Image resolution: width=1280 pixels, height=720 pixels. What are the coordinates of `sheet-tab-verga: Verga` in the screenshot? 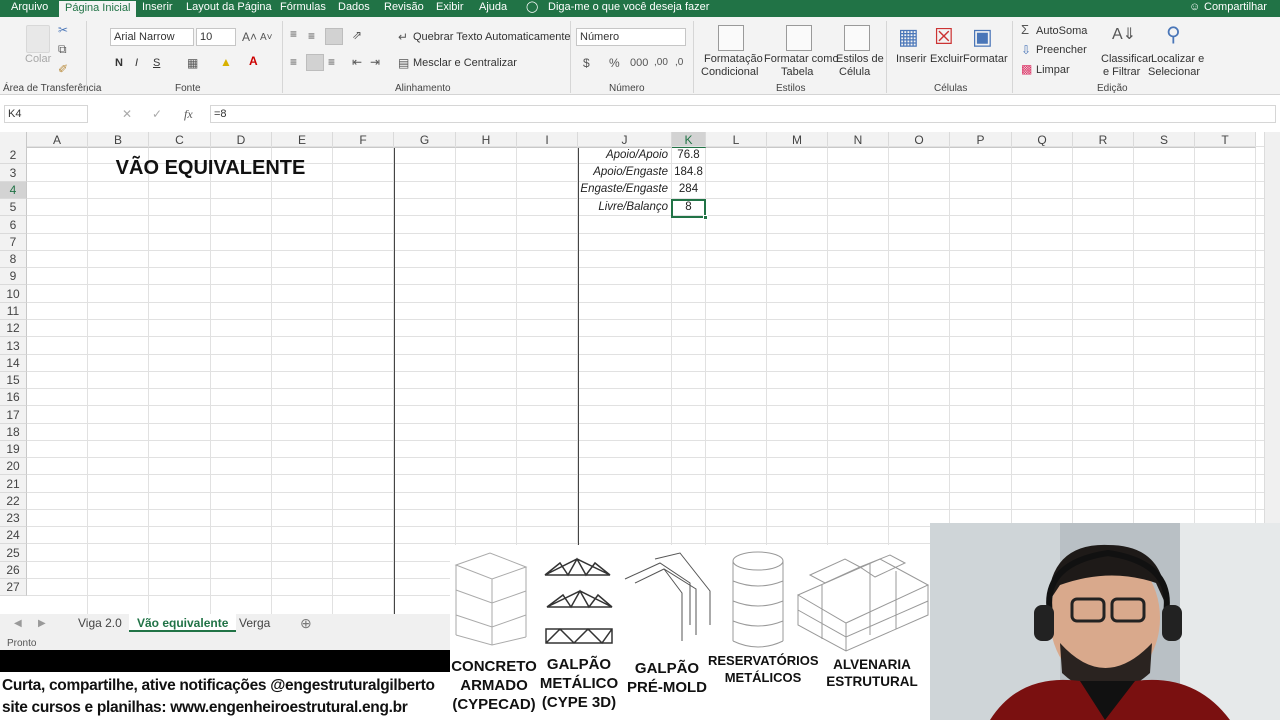 It's located at (254, 623).